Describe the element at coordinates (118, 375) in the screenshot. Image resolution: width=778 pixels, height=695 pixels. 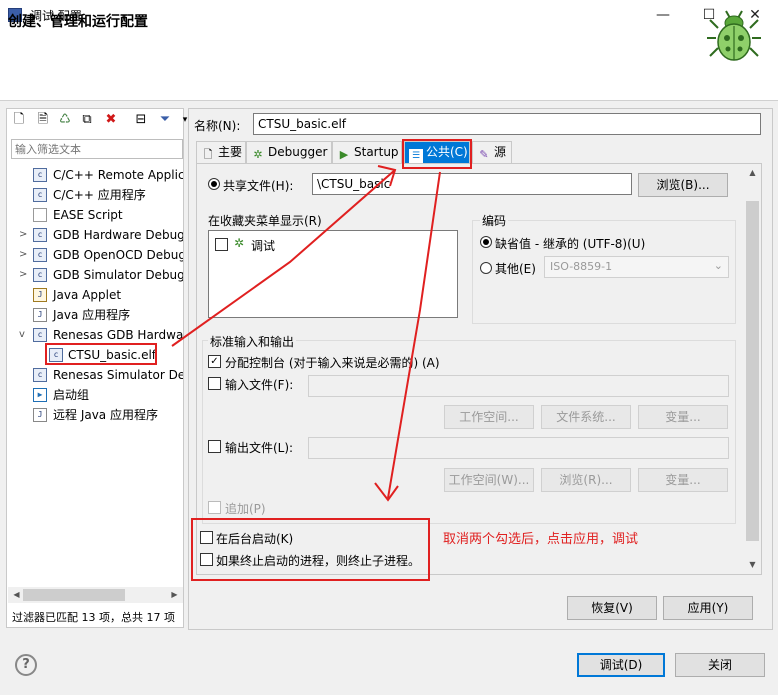
I see `tree-item-label: Renesas Simulator Deb` at that location.